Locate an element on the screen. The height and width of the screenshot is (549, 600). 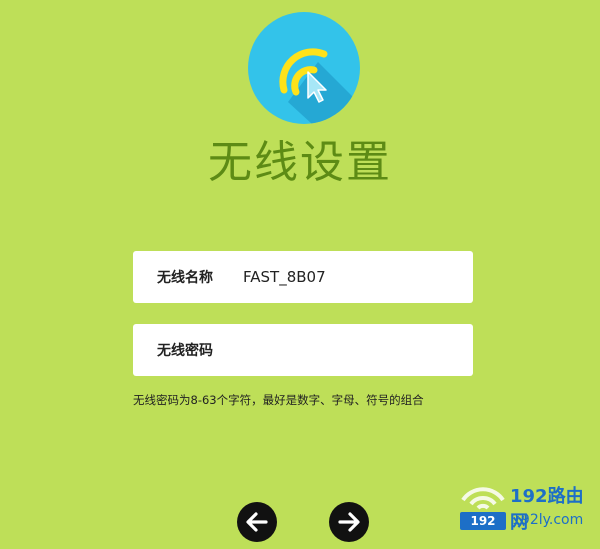
next-button is located at coordinates (349, 522).